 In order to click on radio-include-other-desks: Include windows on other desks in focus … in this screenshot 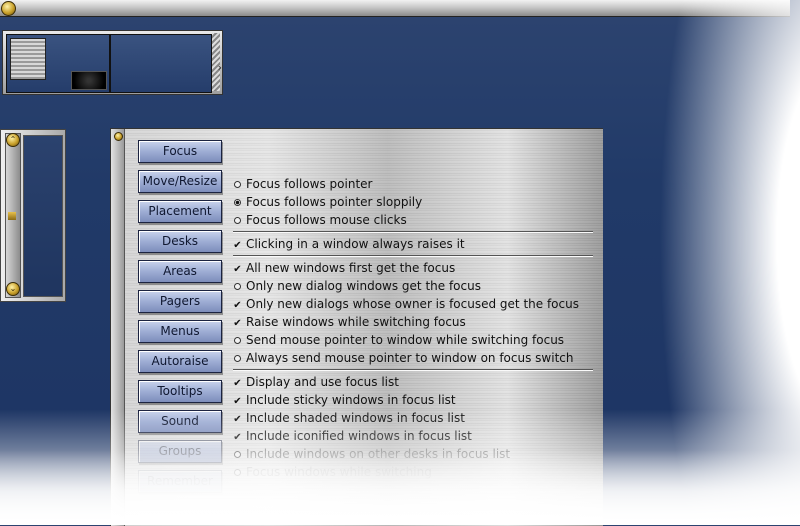, I will do `click(371, 454)`.